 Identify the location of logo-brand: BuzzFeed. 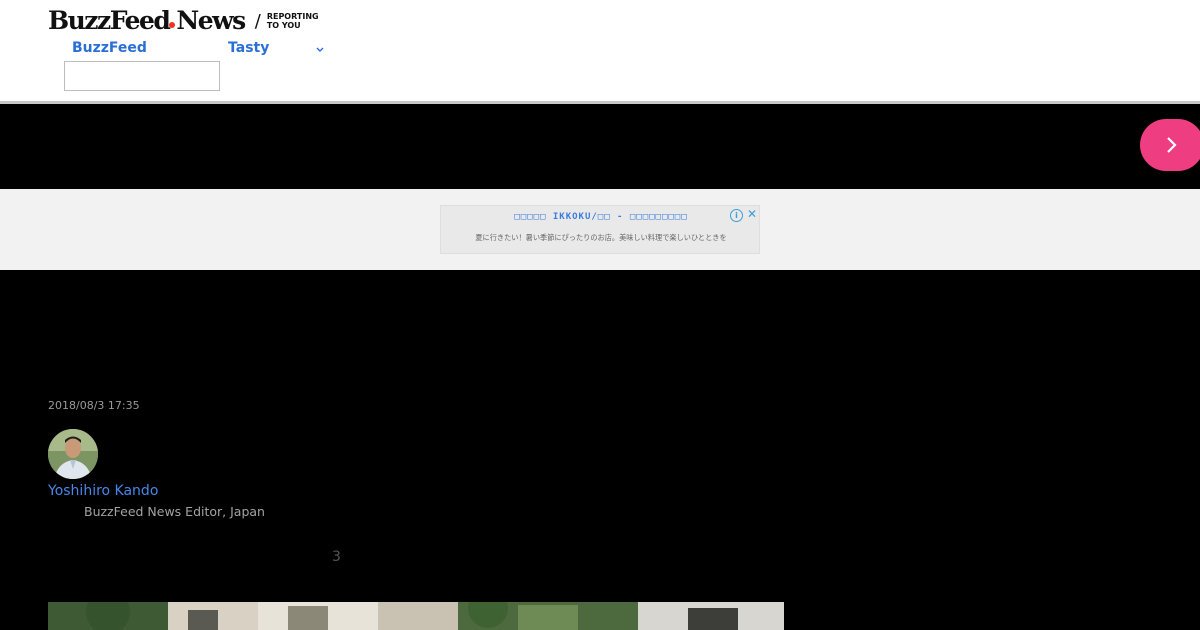
(109, 20).